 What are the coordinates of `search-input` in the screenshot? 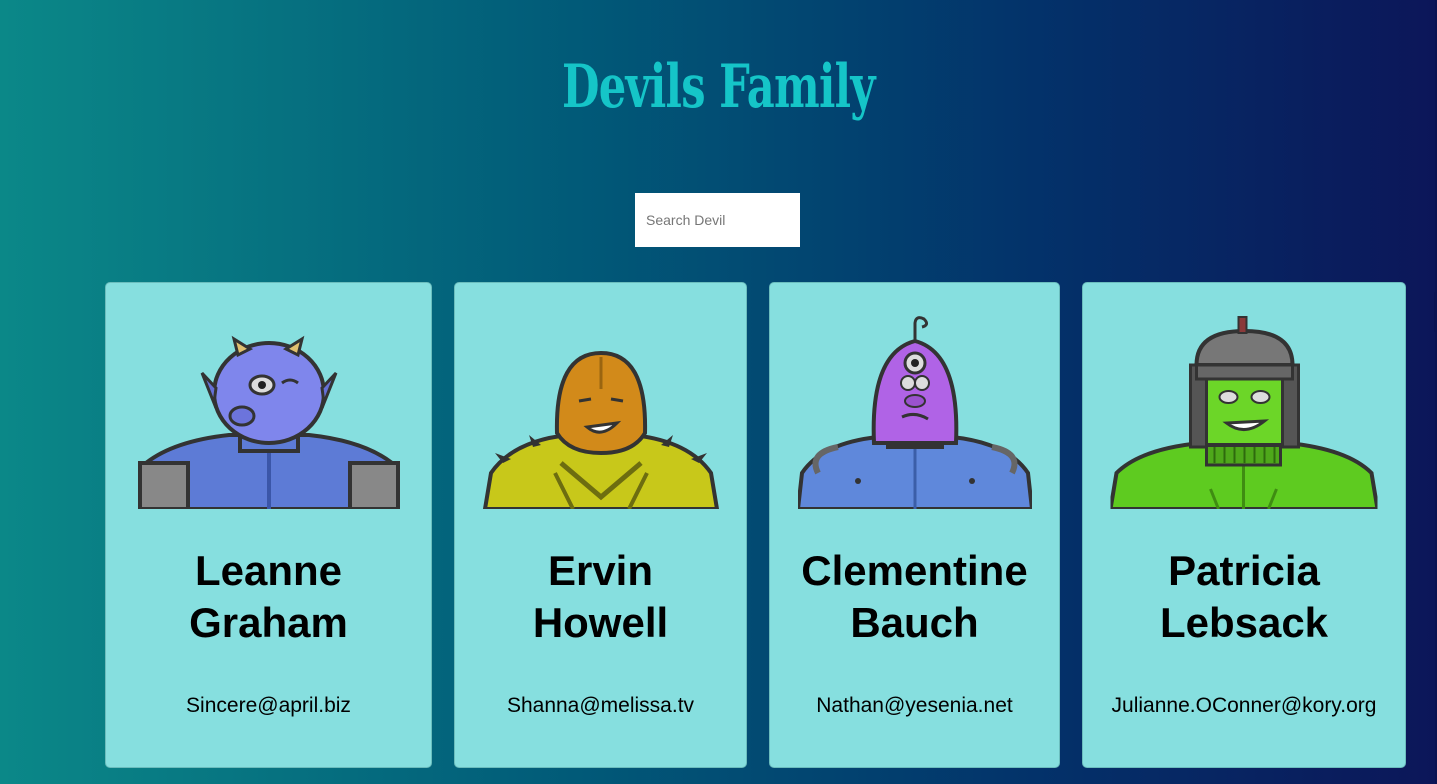 It's located at (717, 220).